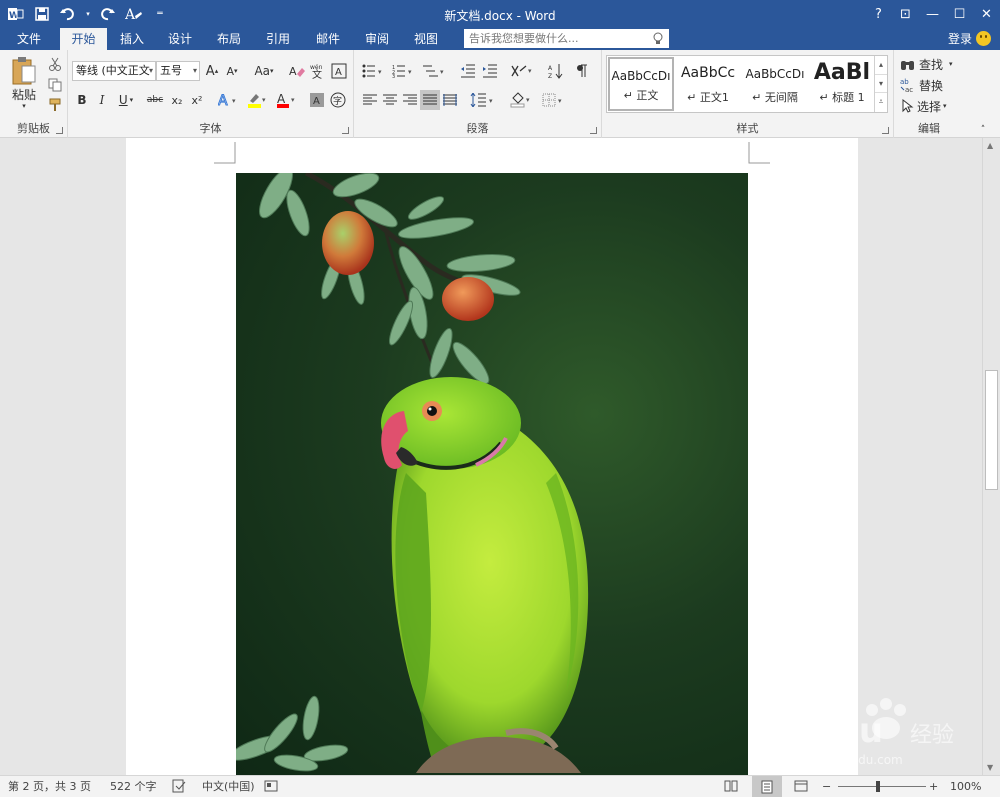 The width and height of the screenshot is (1000, 797). What do you see at coordinates (377, 39) in the screenshot?
I see `tab-review: 审阅` at bounding box center [377, 39].